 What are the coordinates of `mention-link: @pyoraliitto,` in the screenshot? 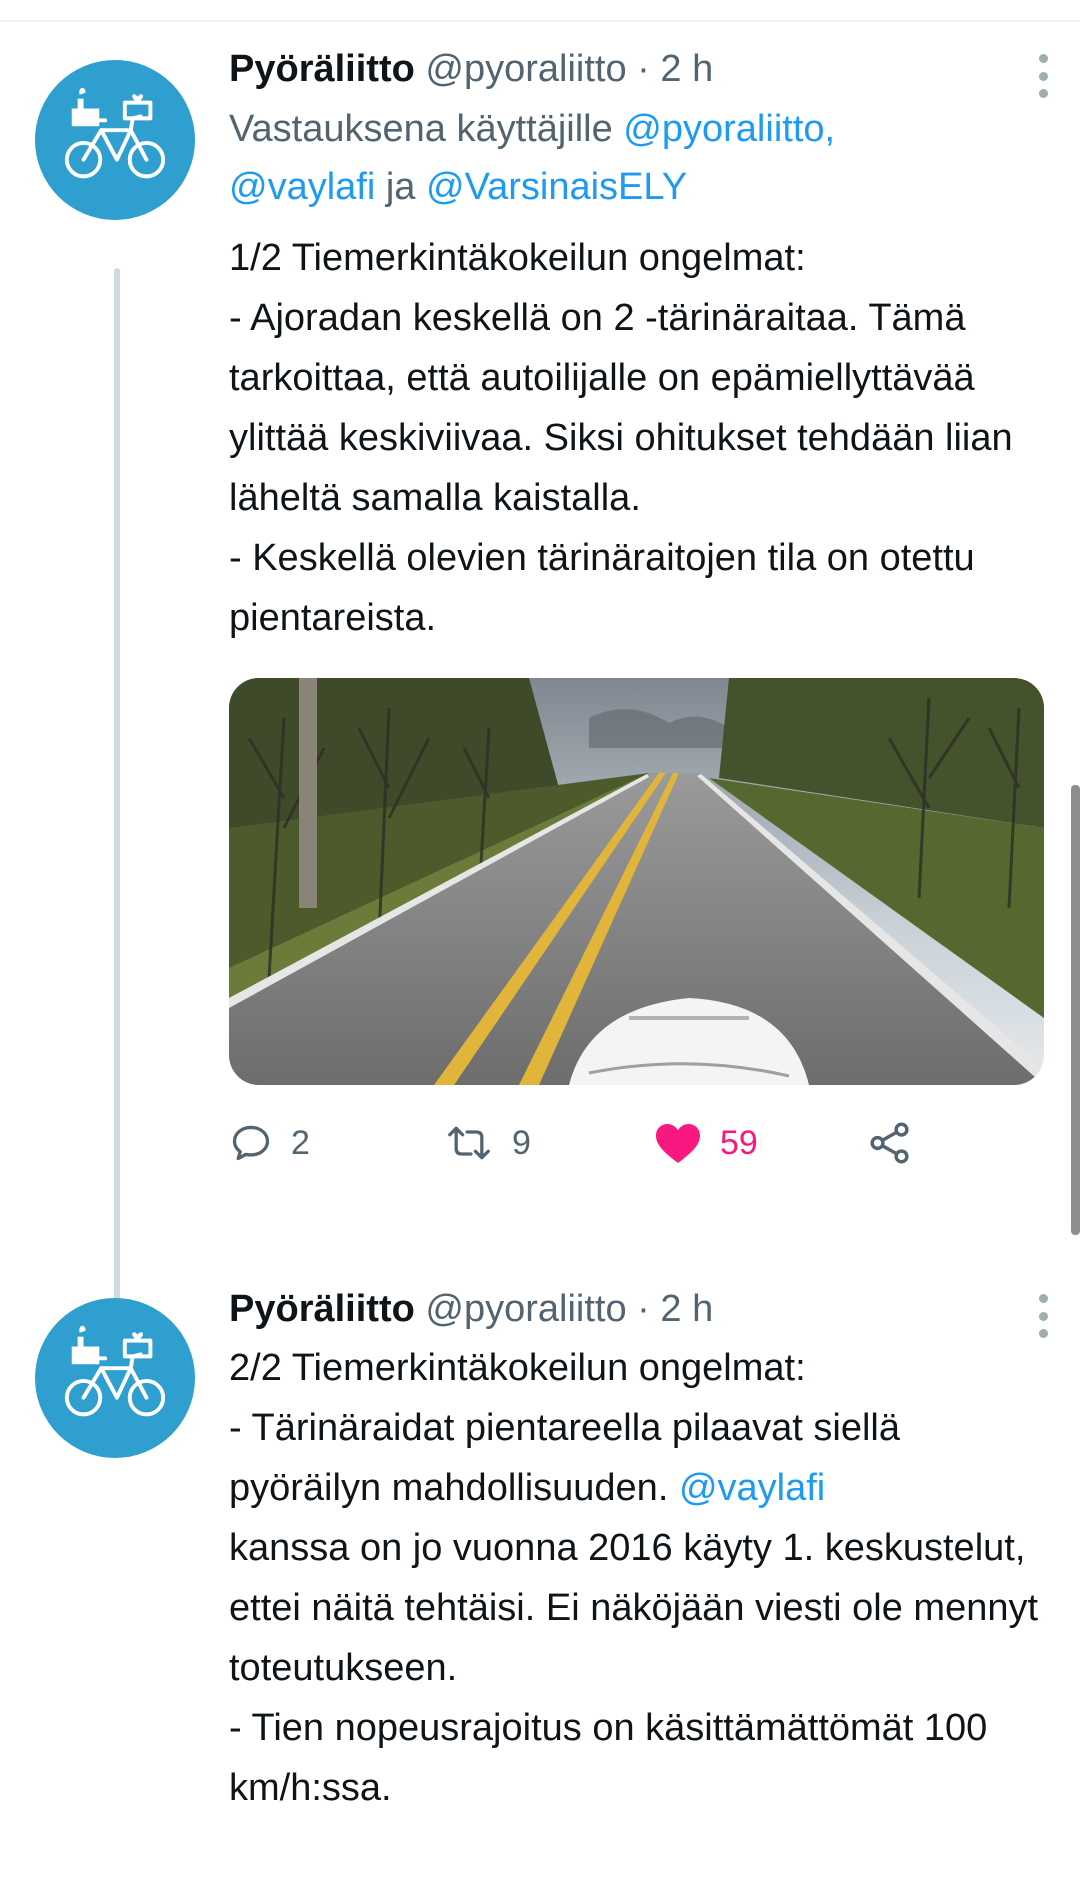 It's located at (729, 129).